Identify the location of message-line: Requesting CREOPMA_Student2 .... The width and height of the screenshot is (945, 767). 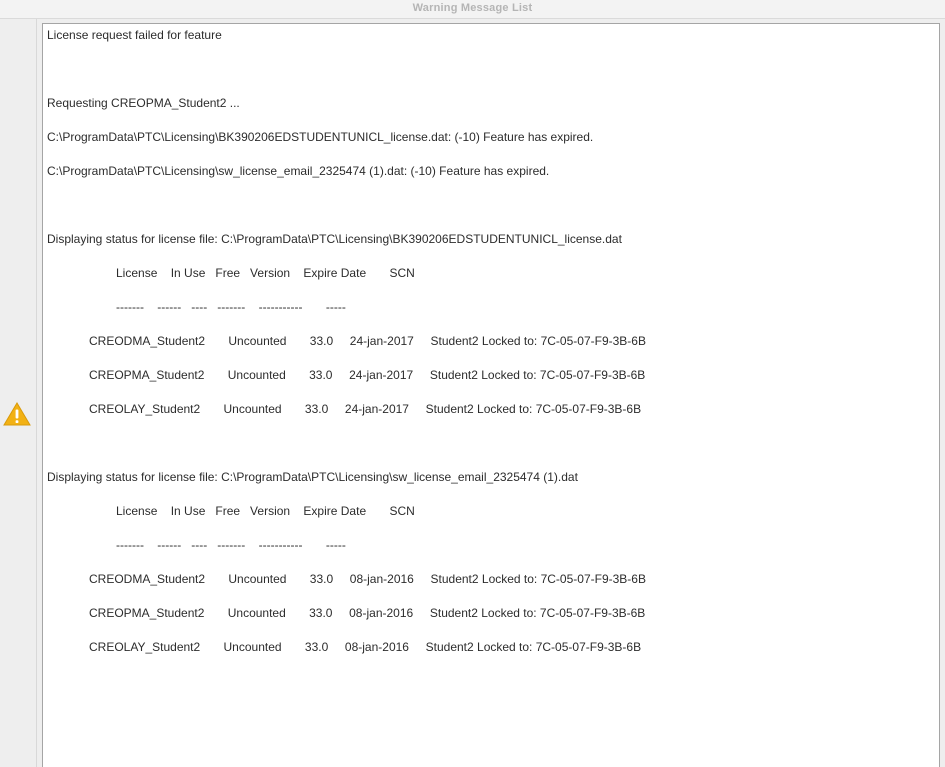
(143, 103).